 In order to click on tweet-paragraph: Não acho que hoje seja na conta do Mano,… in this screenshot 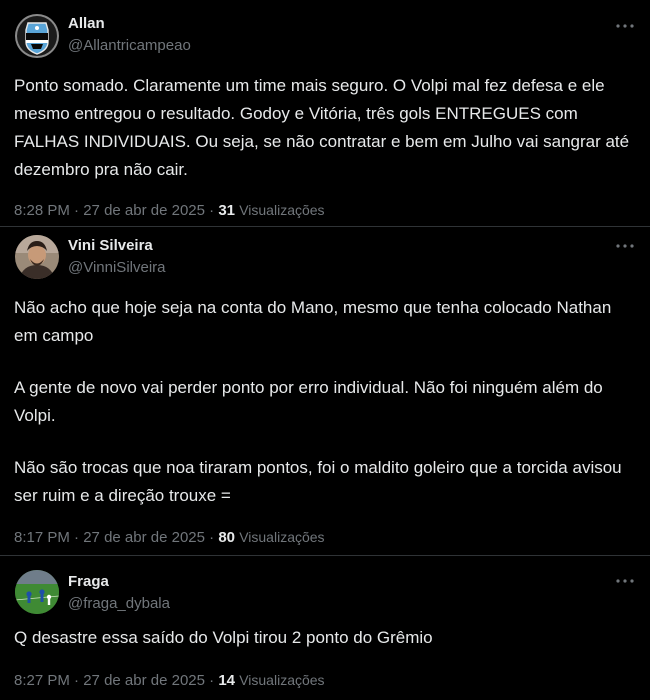, I will do `click(313, 321)`.